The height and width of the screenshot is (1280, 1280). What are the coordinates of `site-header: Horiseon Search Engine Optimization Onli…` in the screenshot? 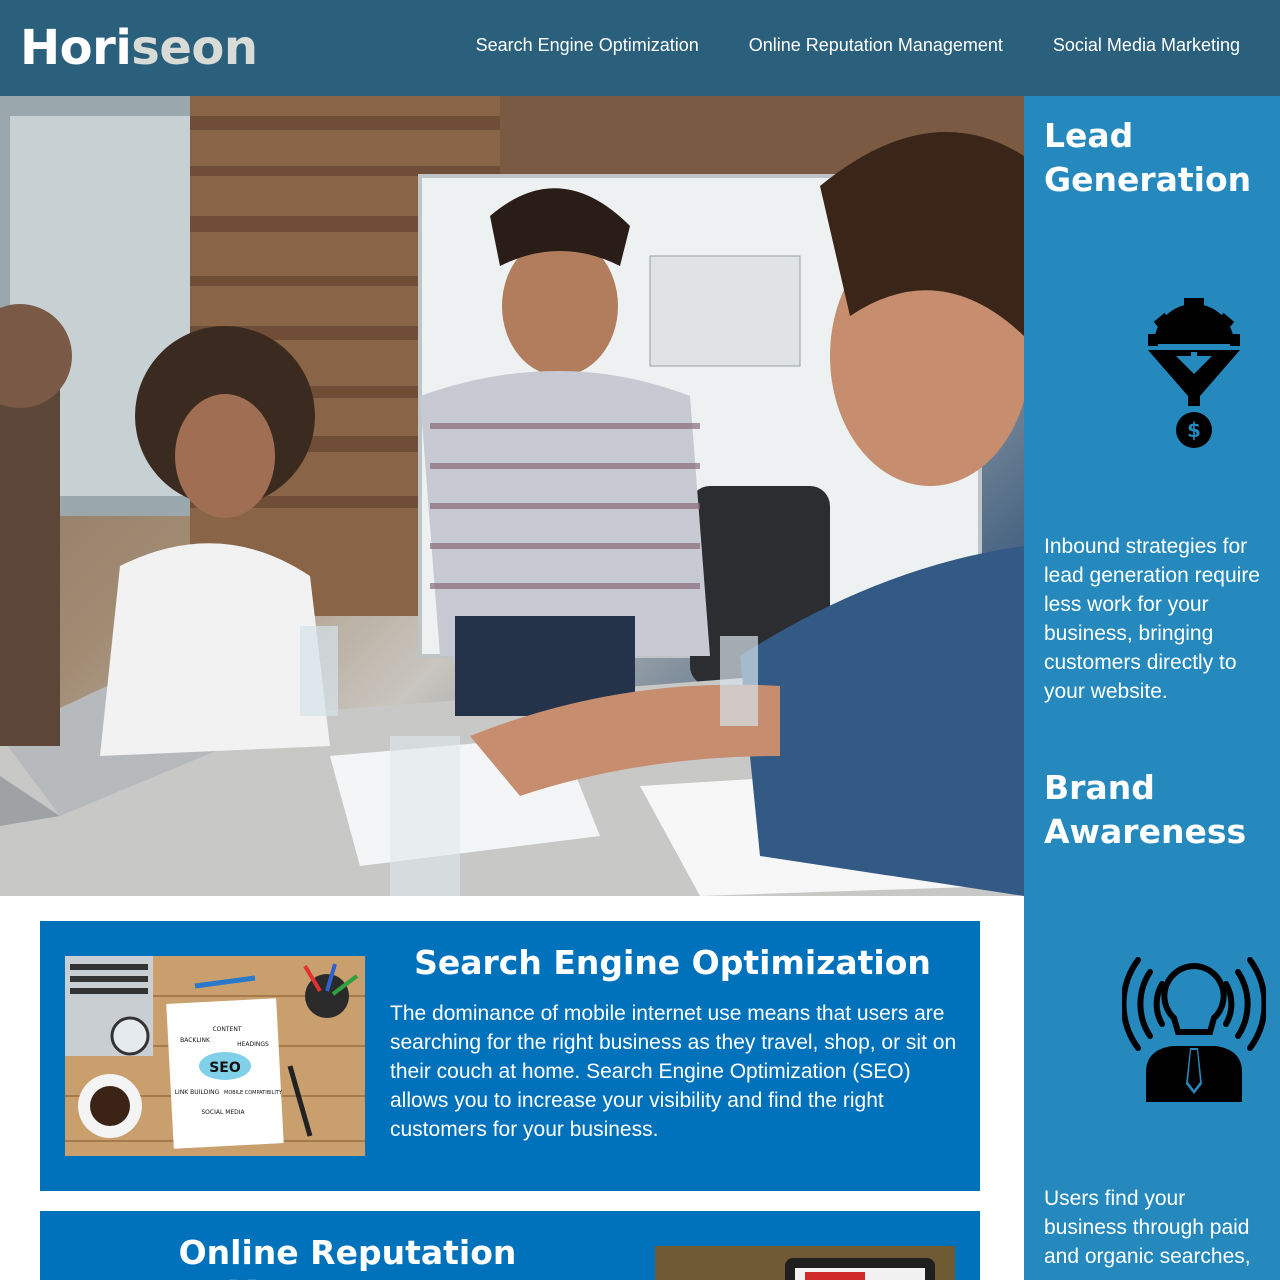 It's located at (640, 48).